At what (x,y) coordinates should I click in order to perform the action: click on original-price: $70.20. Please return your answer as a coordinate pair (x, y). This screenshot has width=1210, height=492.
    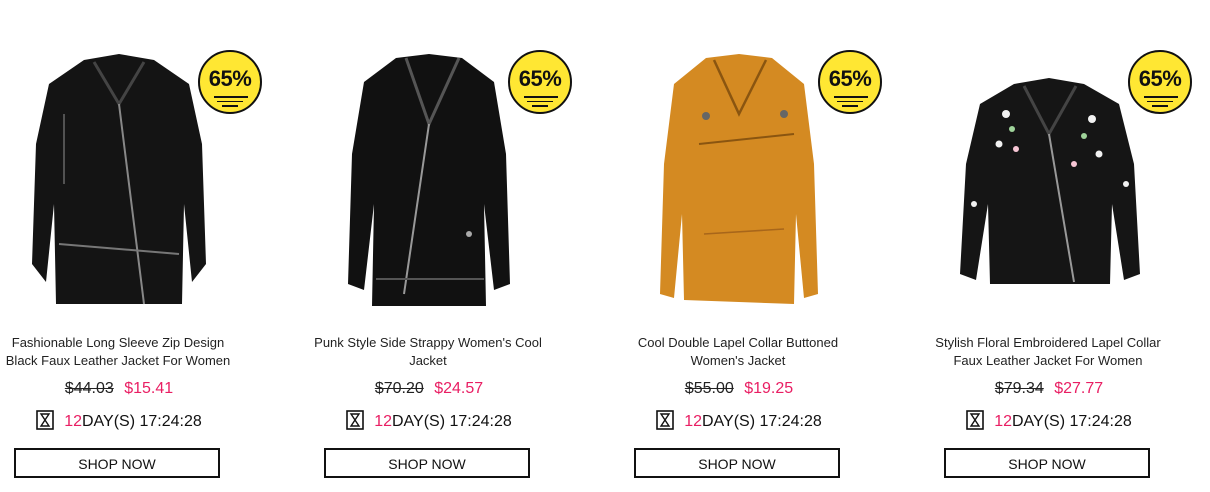
    Looking at the image, I should click on (399, 388).